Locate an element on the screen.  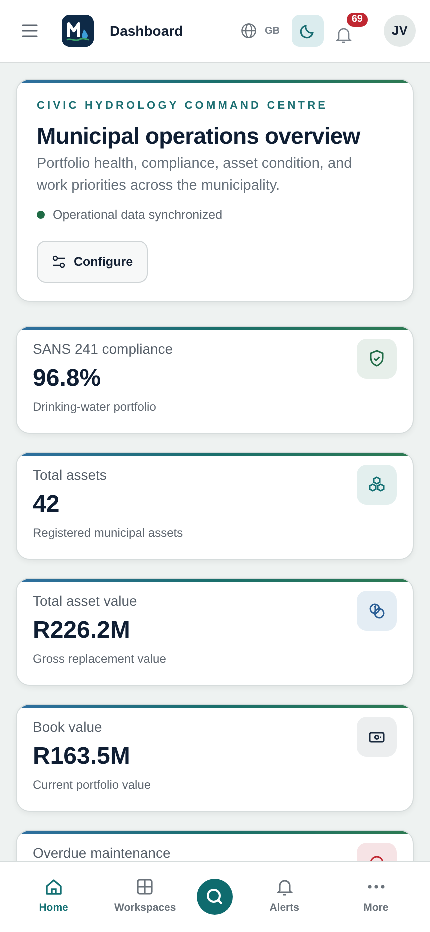
language-code: GB is located at coordinates (272, 31).